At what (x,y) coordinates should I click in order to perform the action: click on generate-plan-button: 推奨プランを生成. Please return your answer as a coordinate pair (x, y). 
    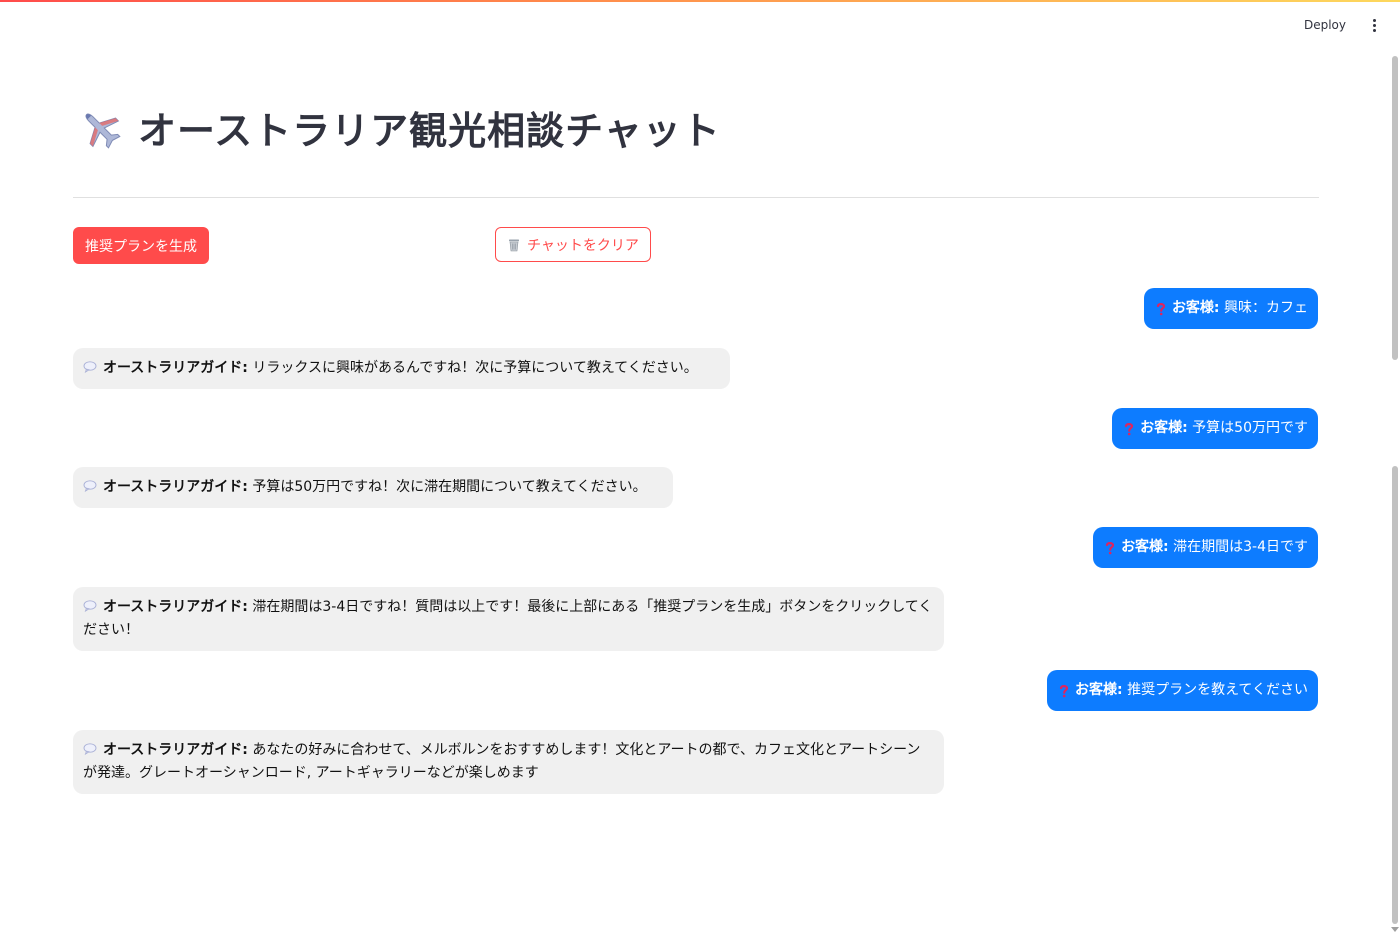
    Looking at the image, I should click on (141, 245).